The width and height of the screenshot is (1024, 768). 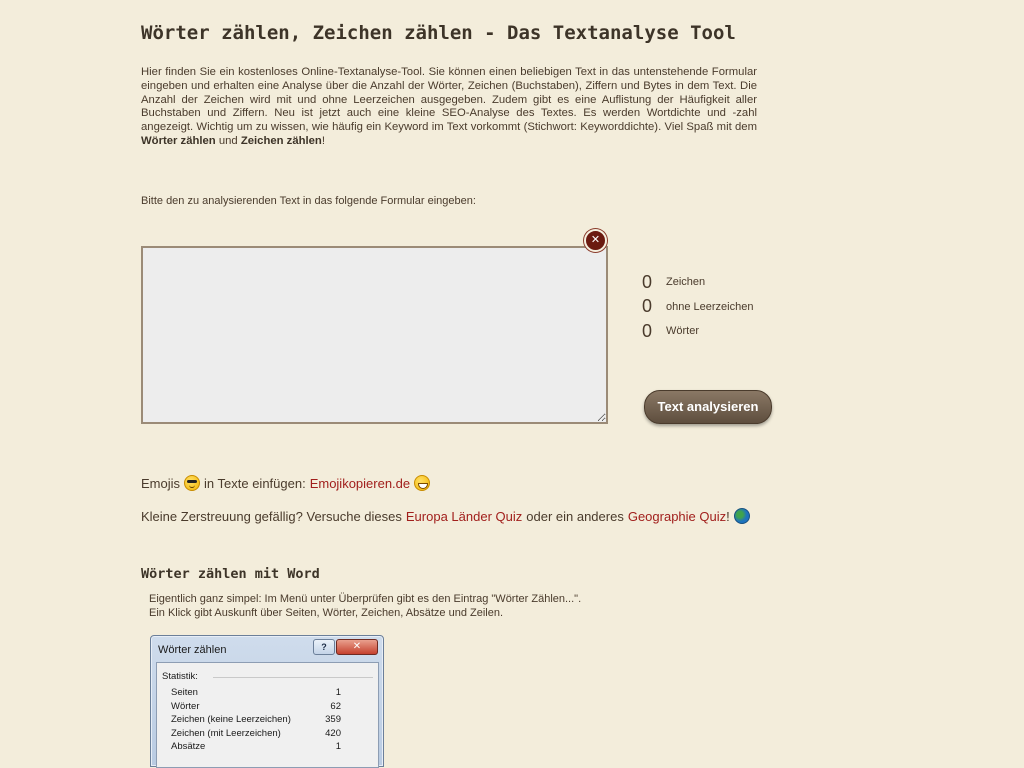 What do you see at coordinates (647, 306) in the screenshot?
I see `no-space-count-value: 0` at bounding box center [647, 306].